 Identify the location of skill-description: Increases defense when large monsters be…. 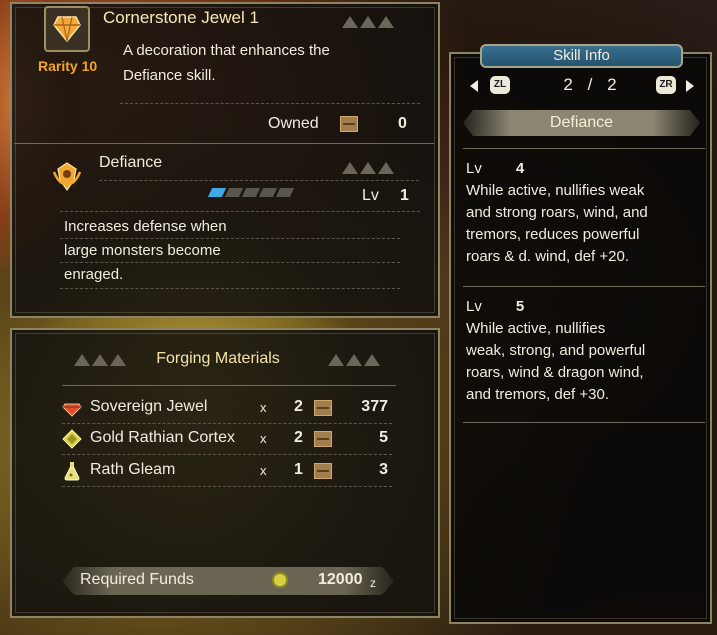
(214, 251).